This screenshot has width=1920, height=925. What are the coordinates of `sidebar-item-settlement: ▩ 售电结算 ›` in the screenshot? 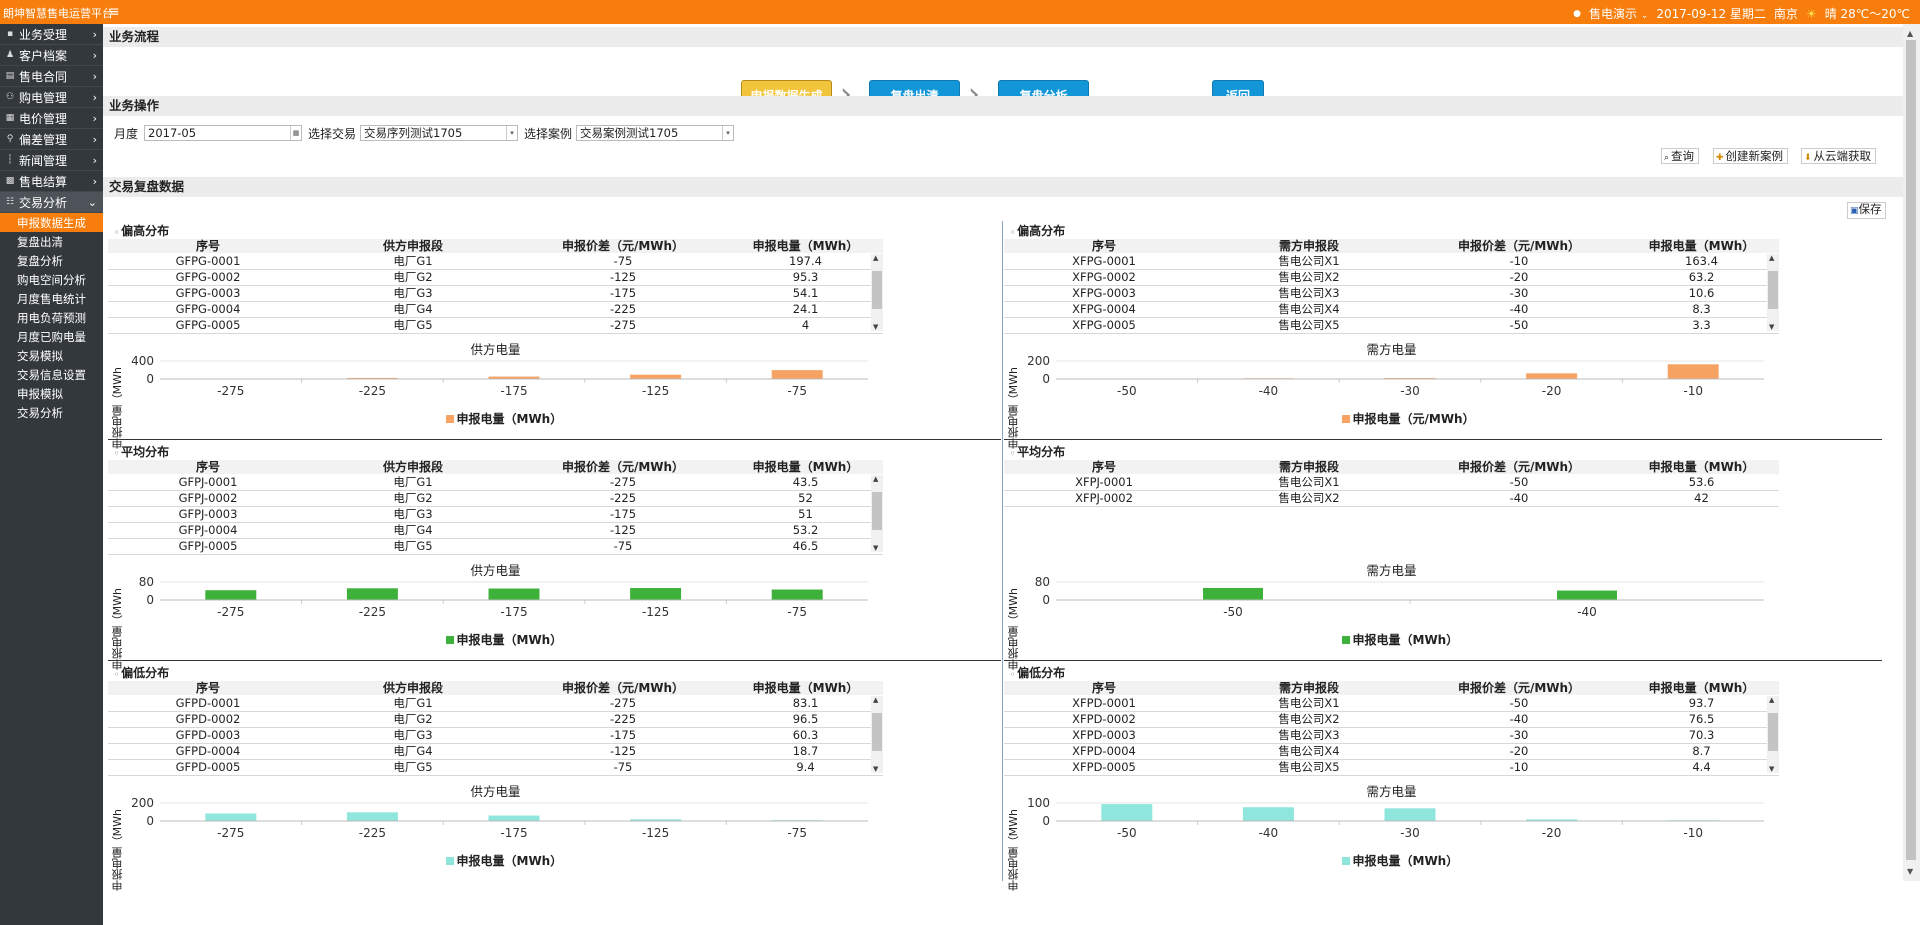 It's located at (51, 181).